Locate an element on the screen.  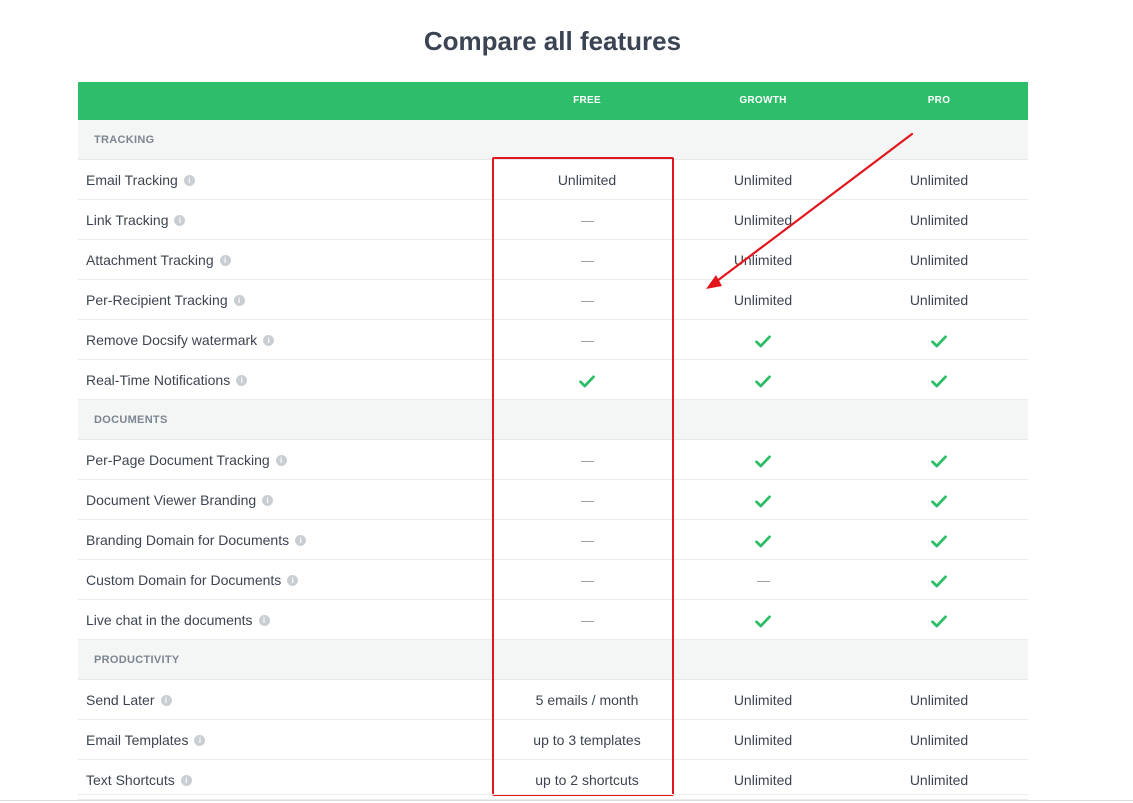
feature-label: Remove Docsify watermark is located at coordinates (172, 340).